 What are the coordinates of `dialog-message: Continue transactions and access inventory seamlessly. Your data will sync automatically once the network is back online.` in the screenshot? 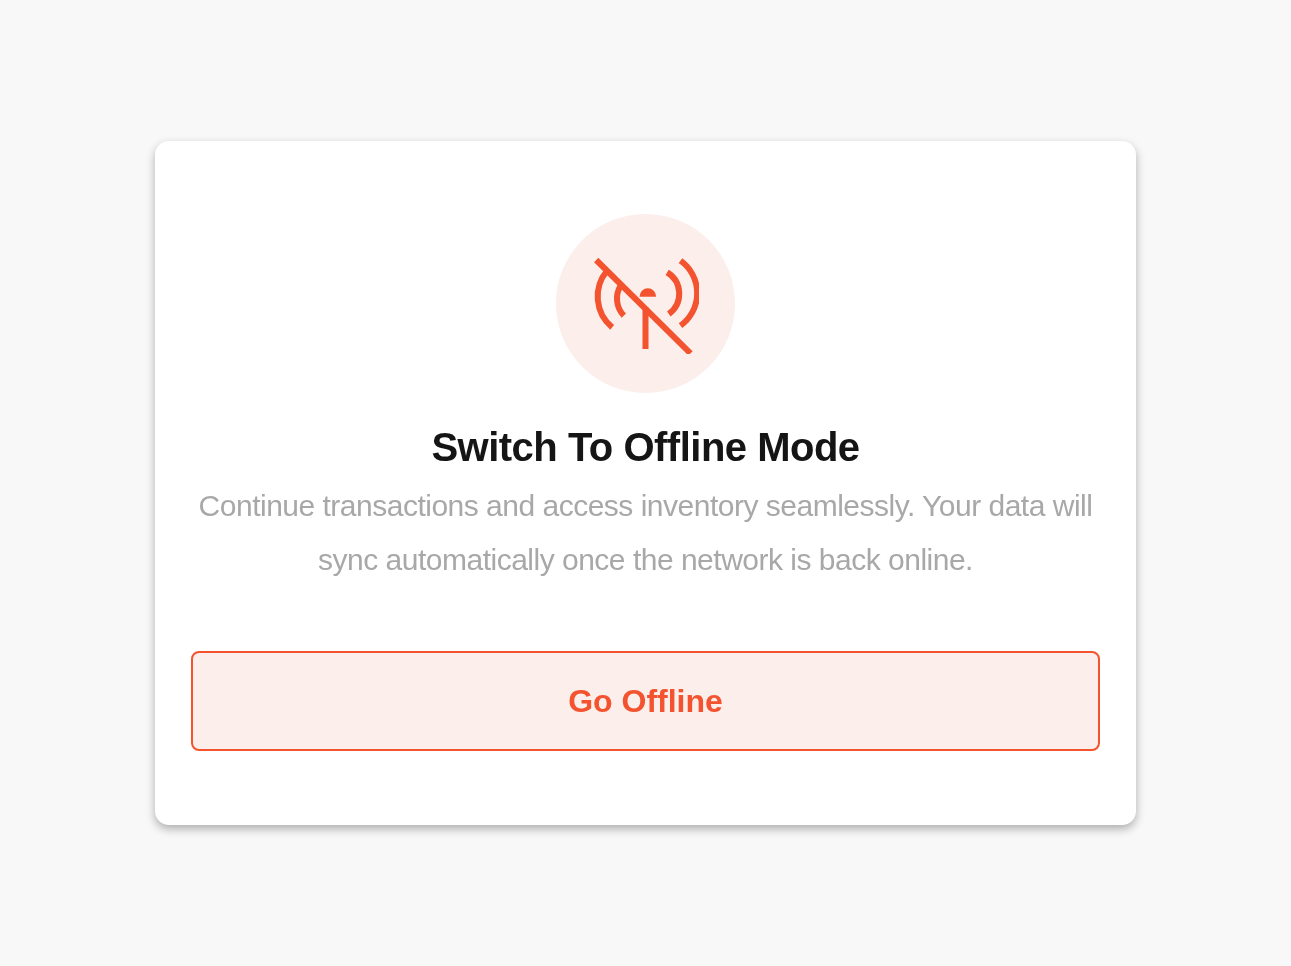 It's located at (645, 533).